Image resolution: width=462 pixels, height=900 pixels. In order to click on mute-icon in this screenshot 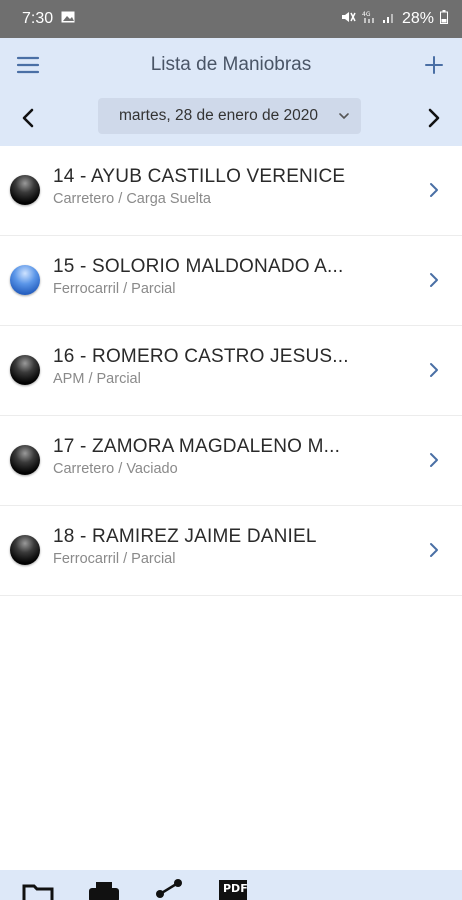, I will do `click(348, 19)`.